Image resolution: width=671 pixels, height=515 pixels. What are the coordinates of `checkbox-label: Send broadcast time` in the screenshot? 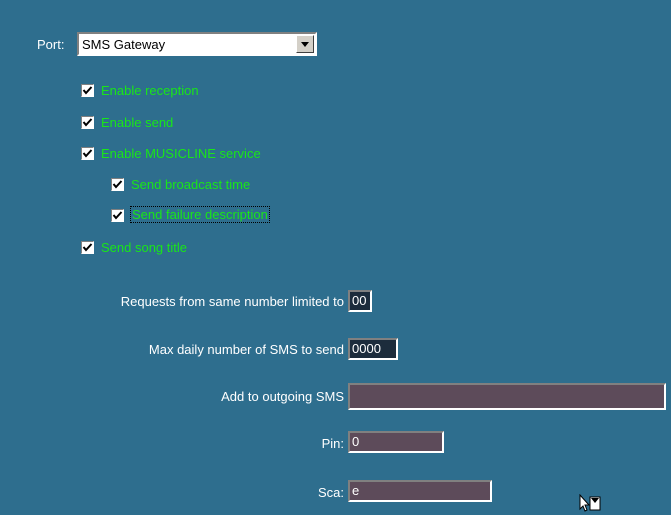 It's located at (191, 184).